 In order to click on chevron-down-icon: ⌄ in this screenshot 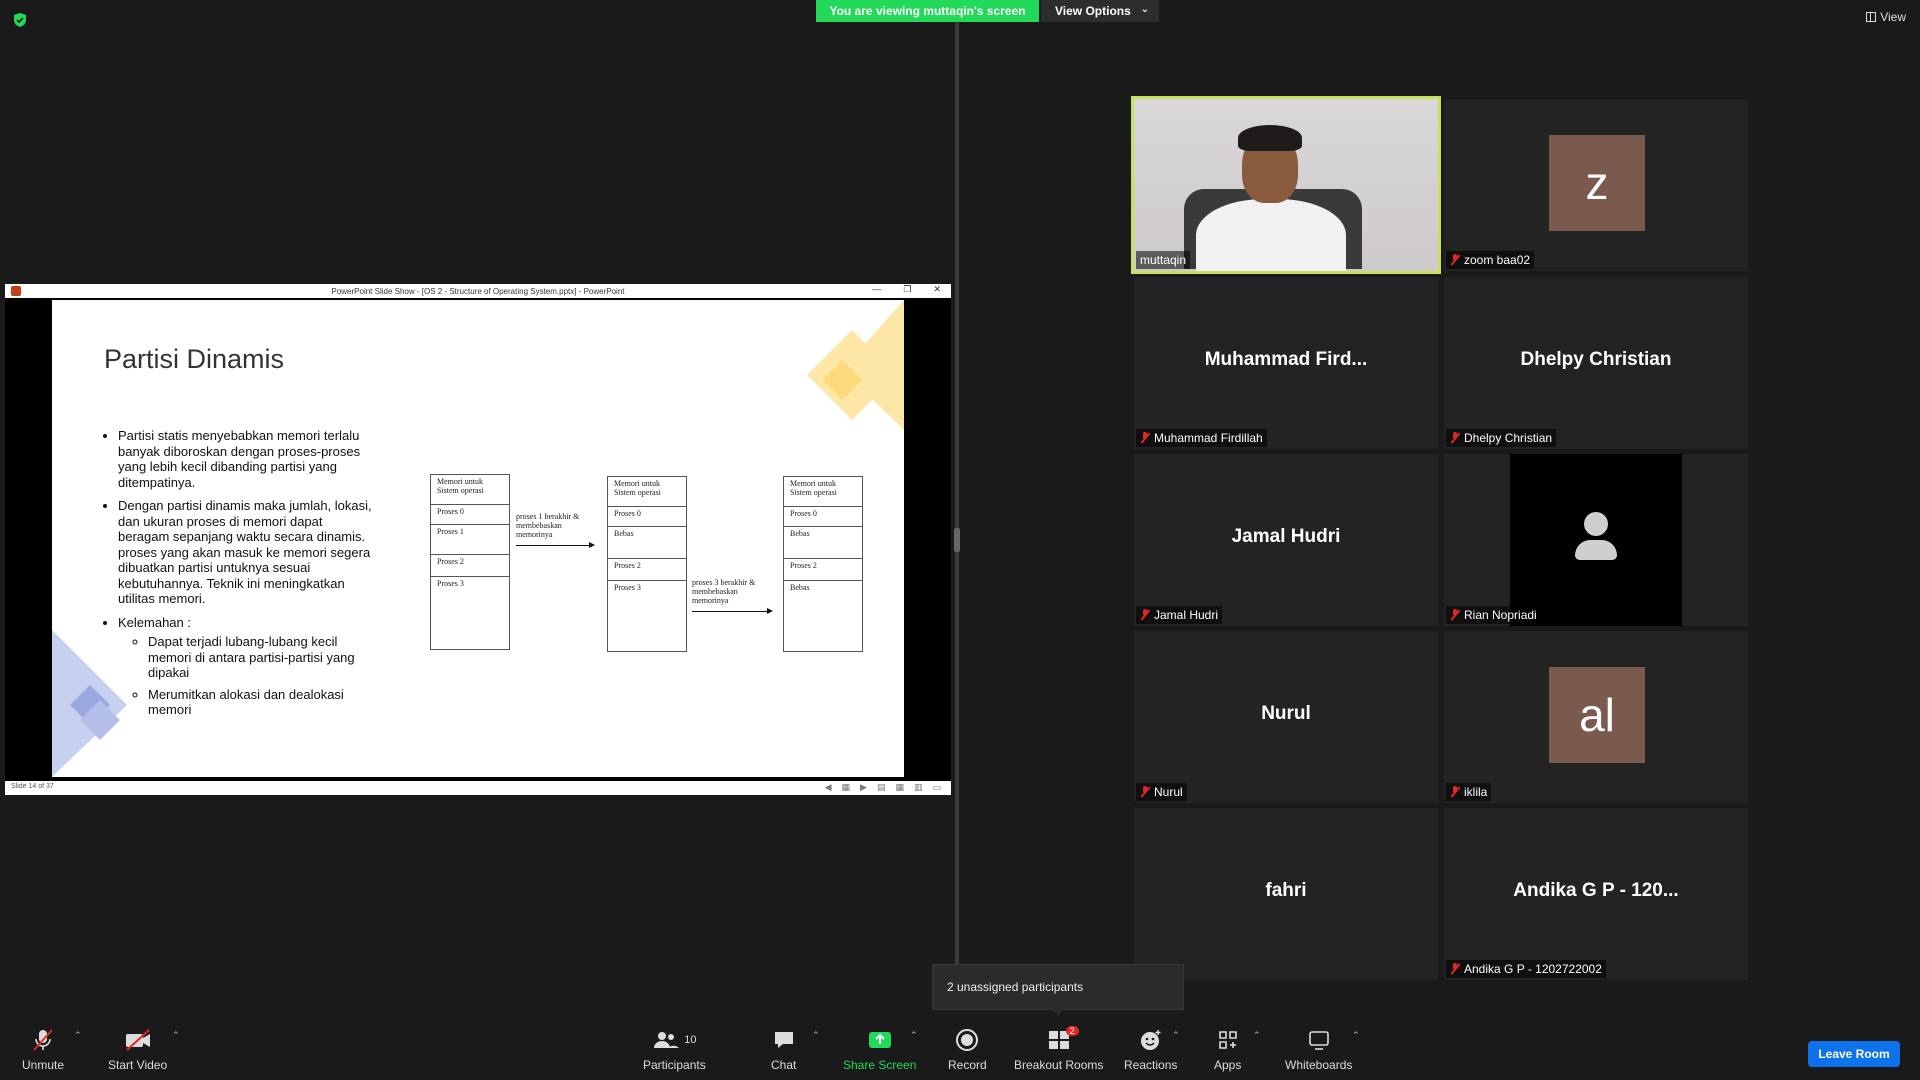, I will do `click(1144, 9)`.